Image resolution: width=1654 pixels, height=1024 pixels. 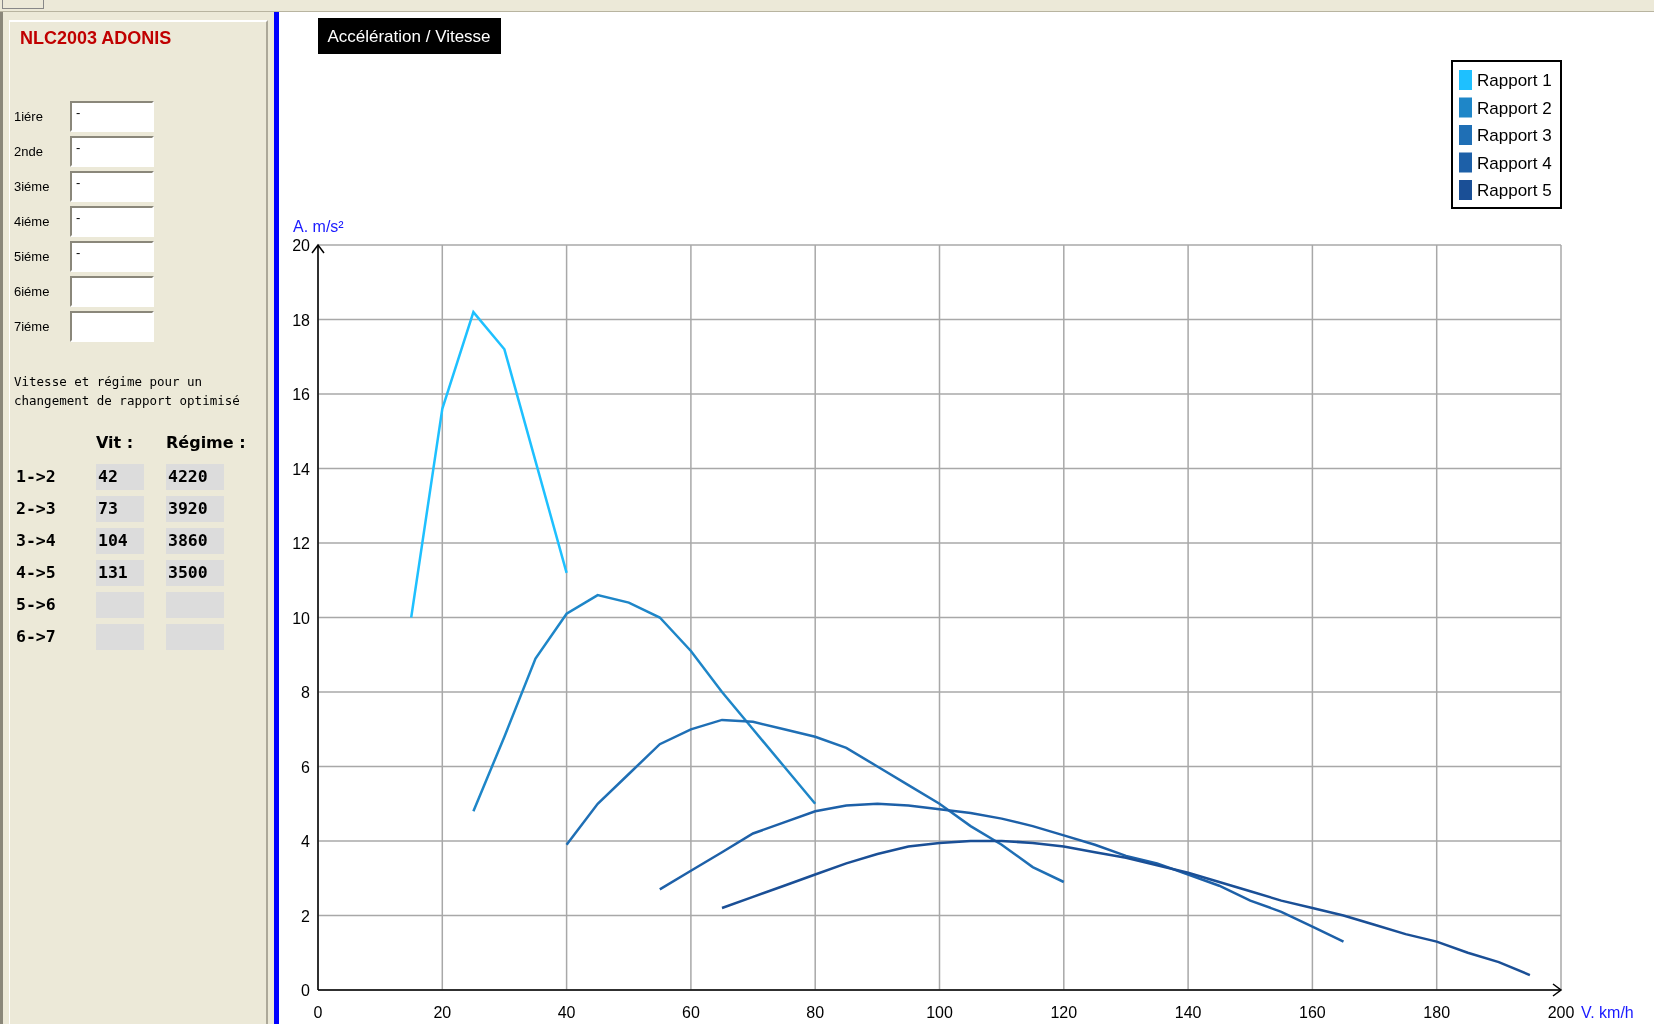 What do you see at coordinates (318, 226) in the screenshot?
I see `y-axis-title: A. m/s²` at bounding box center [318, 226].